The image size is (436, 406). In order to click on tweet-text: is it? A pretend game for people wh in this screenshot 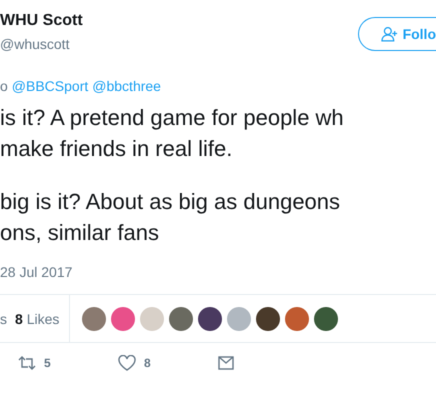, I will do `click(172, 118)`.